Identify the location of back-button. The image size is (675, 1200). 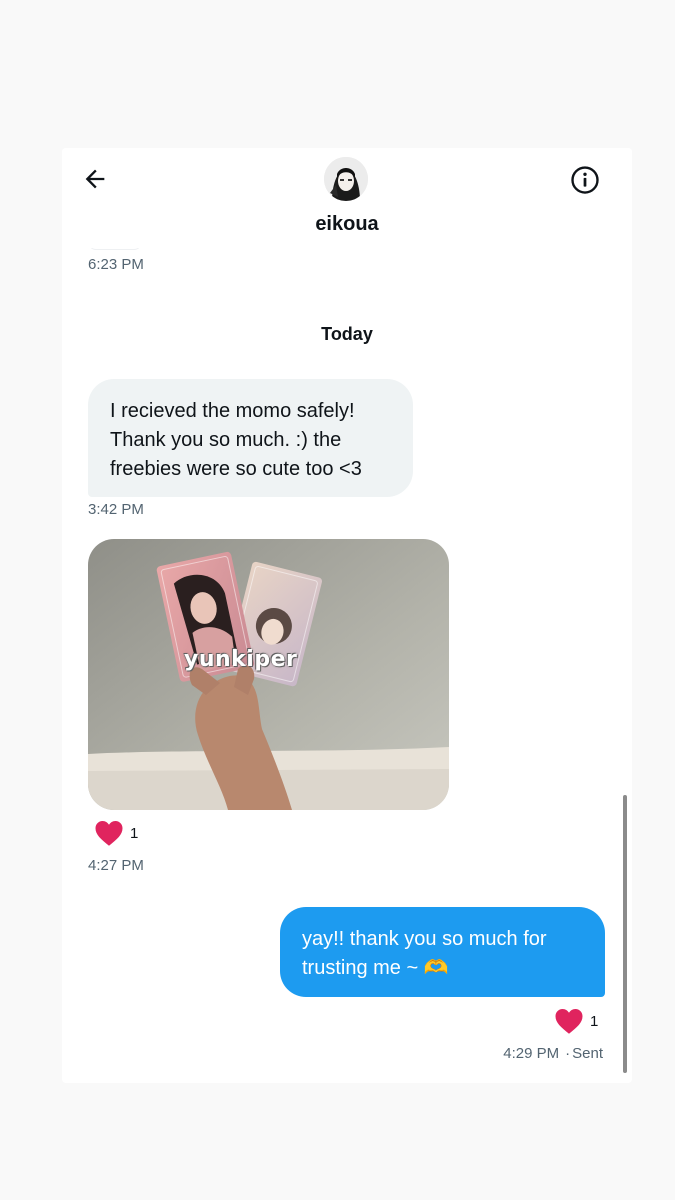
(95, 179).